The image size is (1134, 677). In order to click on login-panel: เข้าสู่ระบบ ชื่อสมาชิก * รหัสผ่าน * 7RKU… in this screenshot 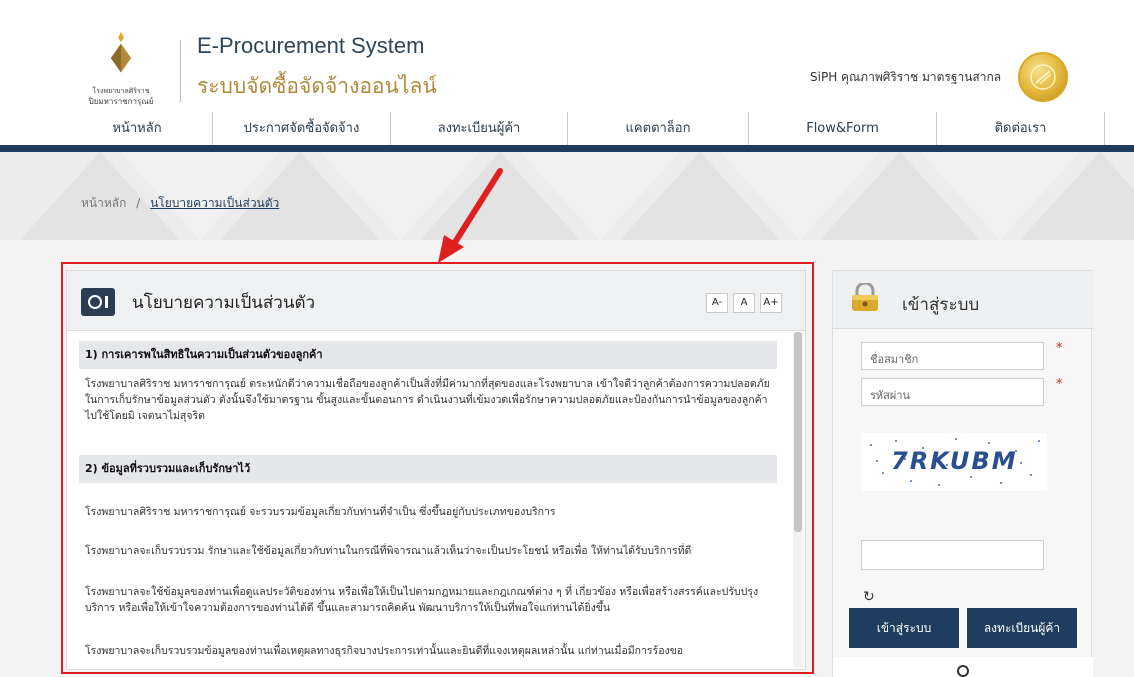, I will do `click(962, 473)`.